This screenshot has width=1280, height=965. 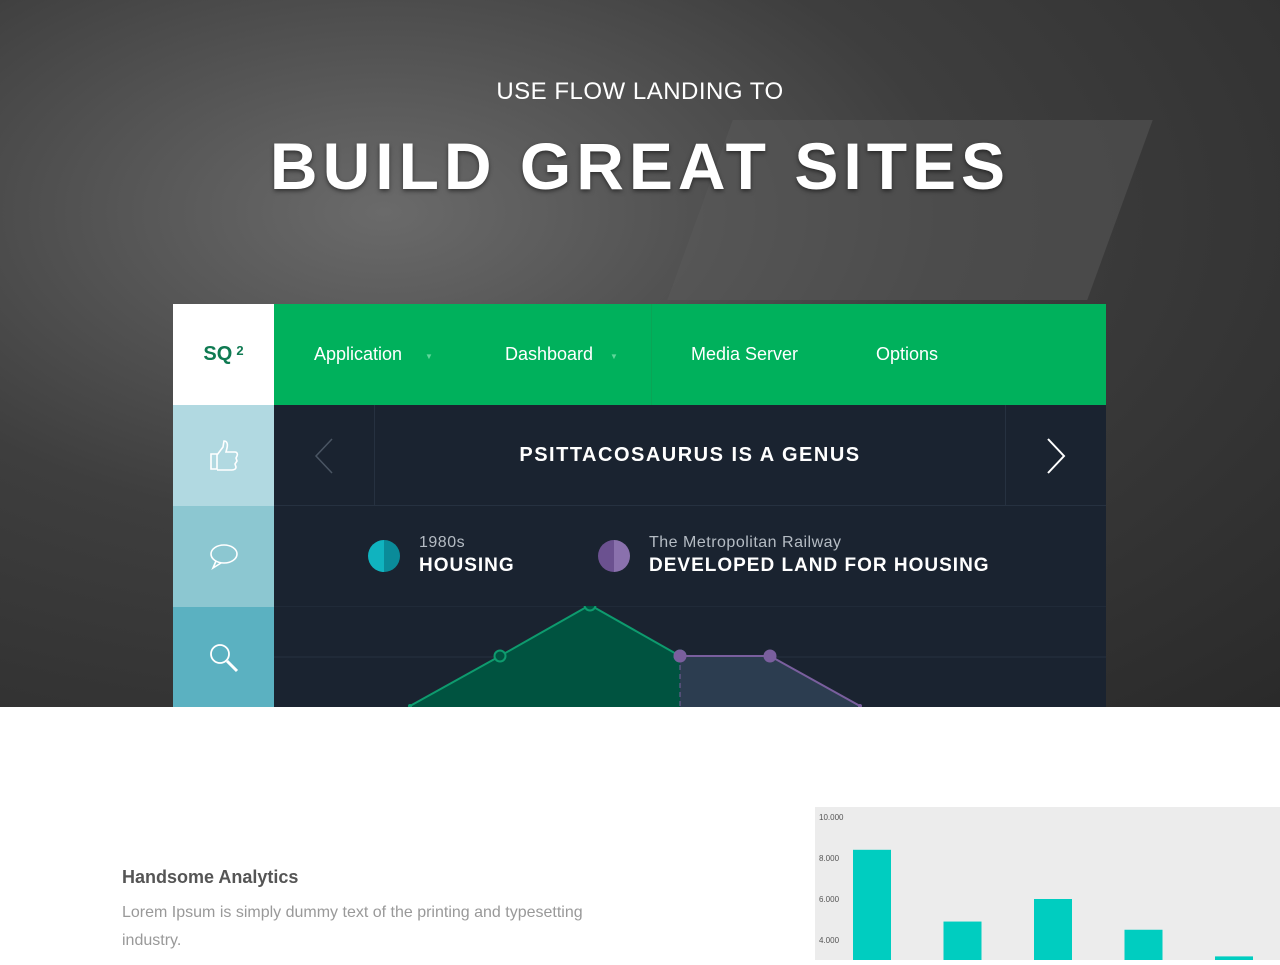 I want to click on nav-media-server: Media Server, so click(x=744, y=354).